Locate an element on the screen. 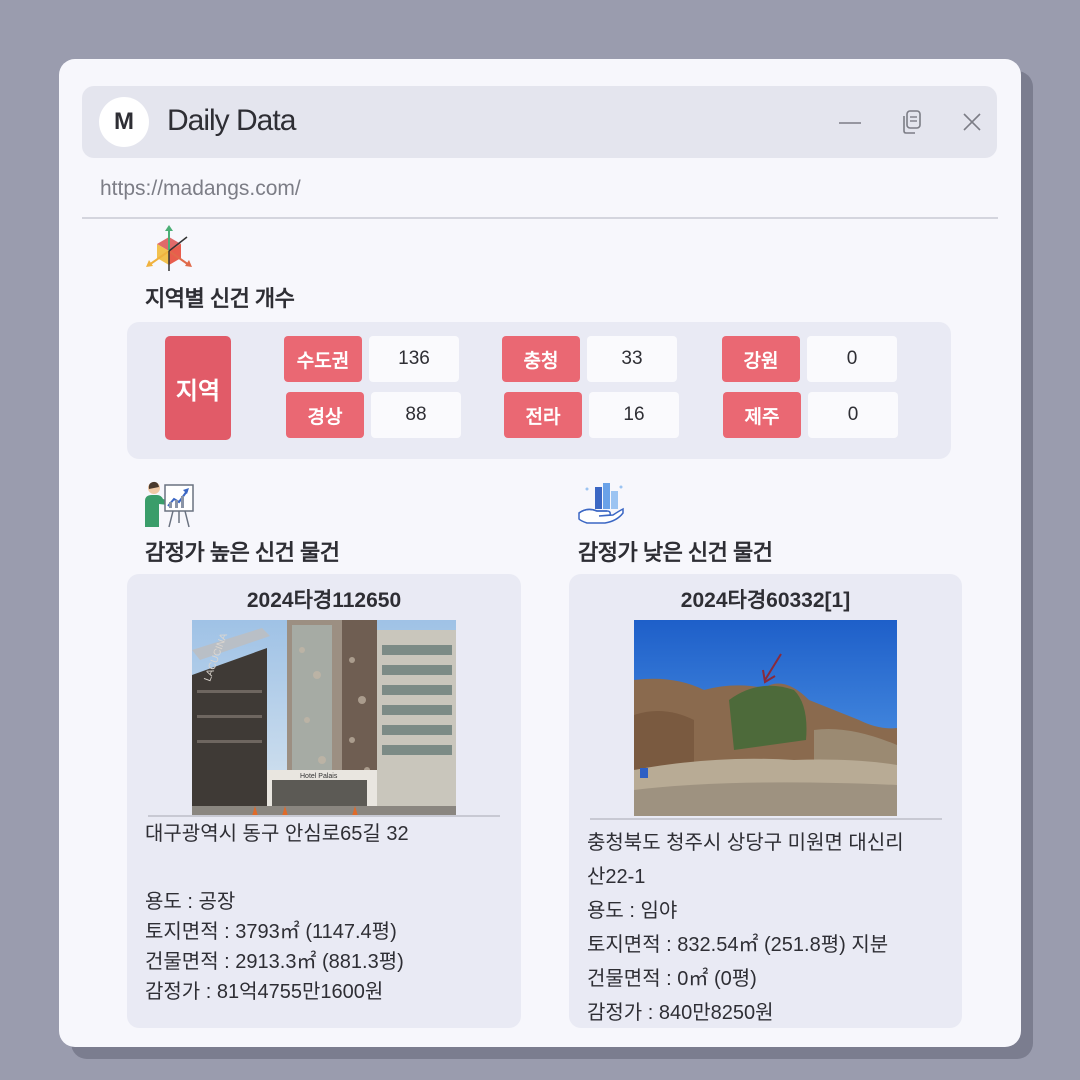 The width and height of the screenshot is (1080, 1080). copy-icon is located at coordinates (912, 122).